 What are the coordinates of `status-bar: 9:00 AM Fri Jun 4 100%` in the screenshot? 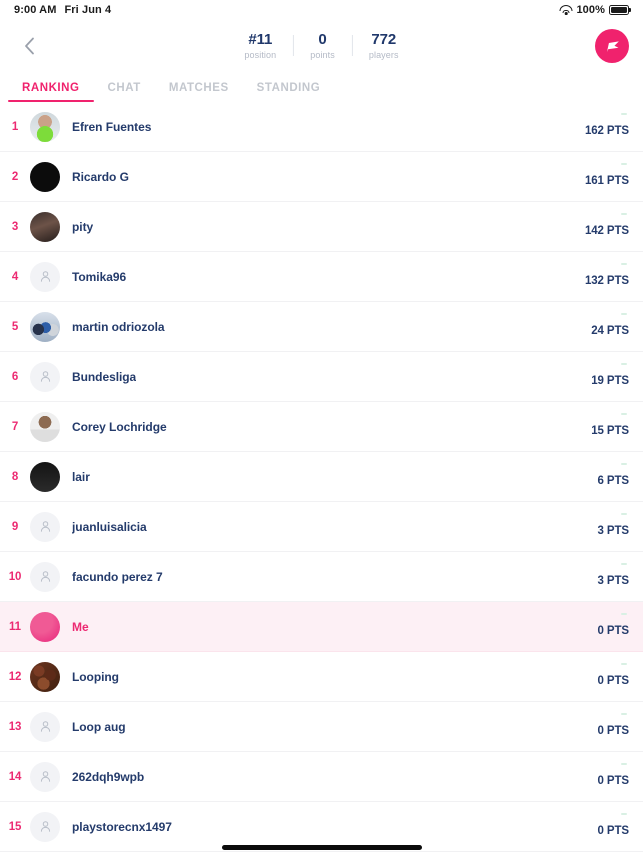 It's located at (321, 10).